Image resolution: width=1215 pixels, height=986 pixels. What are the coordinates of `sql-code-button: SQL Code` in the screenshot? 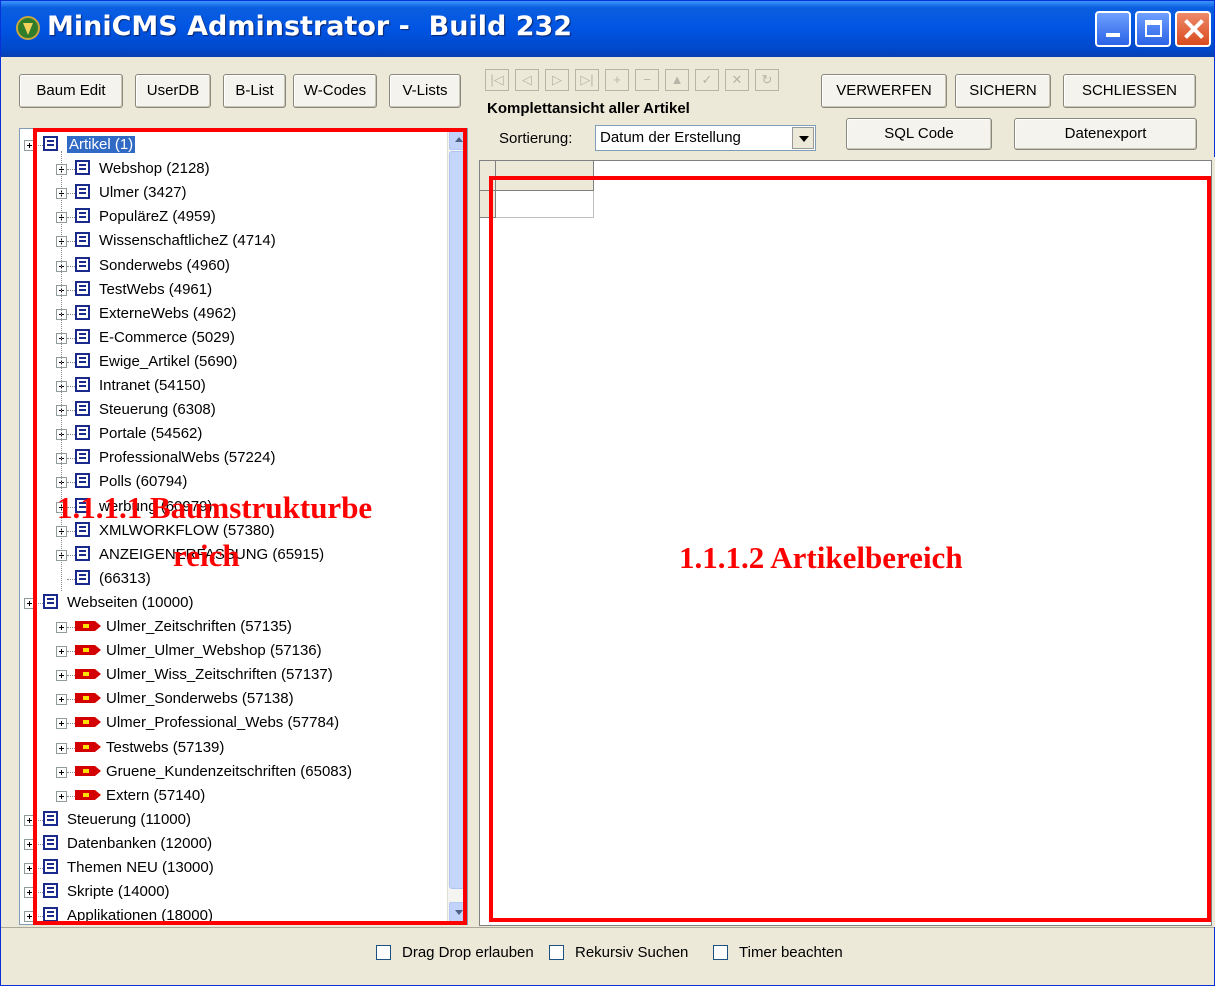 It's located at (919, 134).